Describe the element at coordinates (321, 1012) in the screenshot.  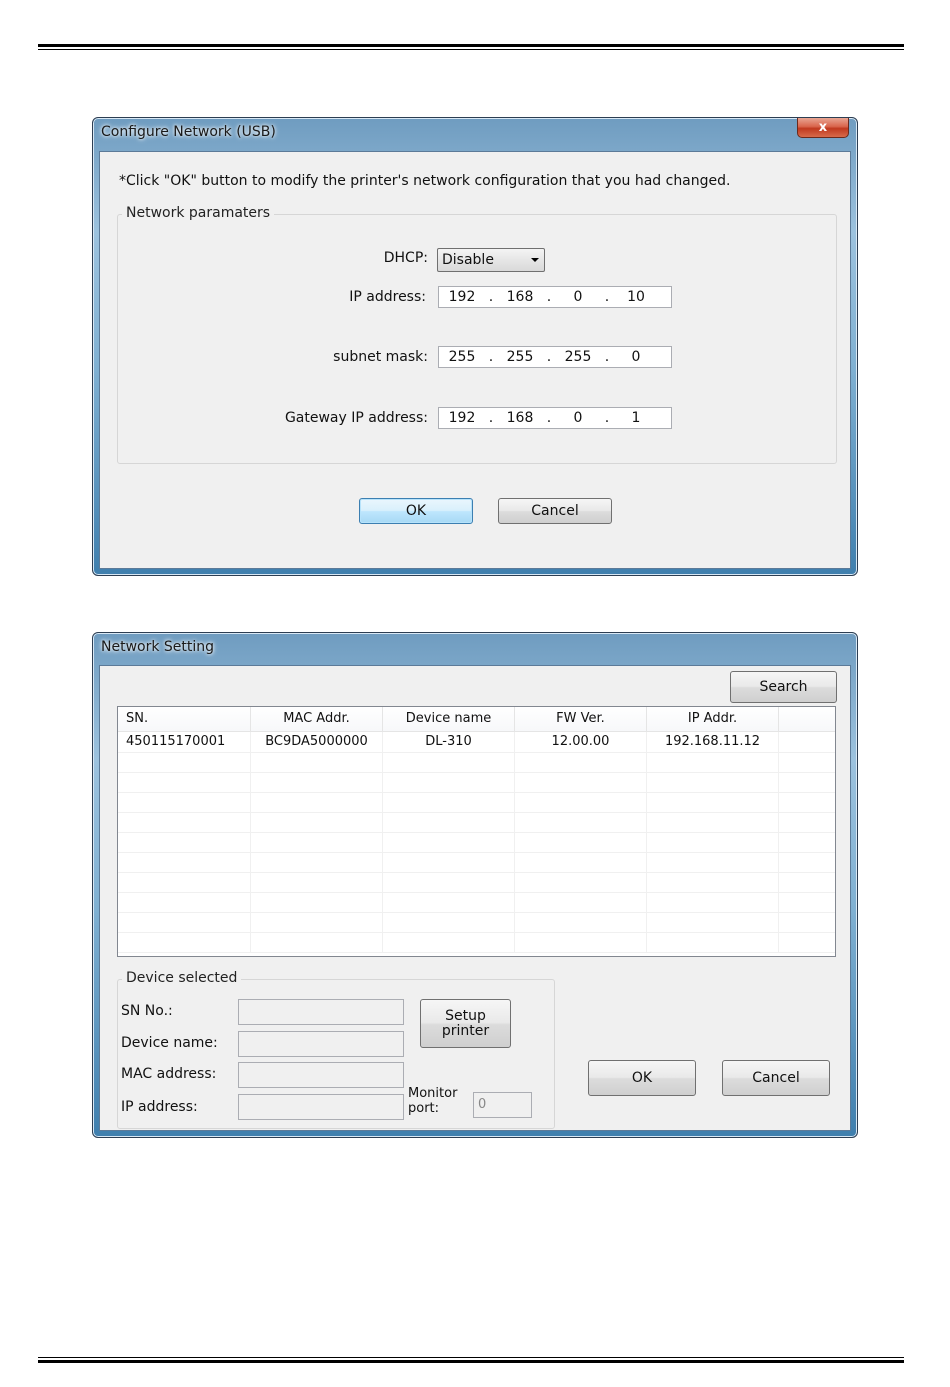
I see `sn-no-field` at that location.